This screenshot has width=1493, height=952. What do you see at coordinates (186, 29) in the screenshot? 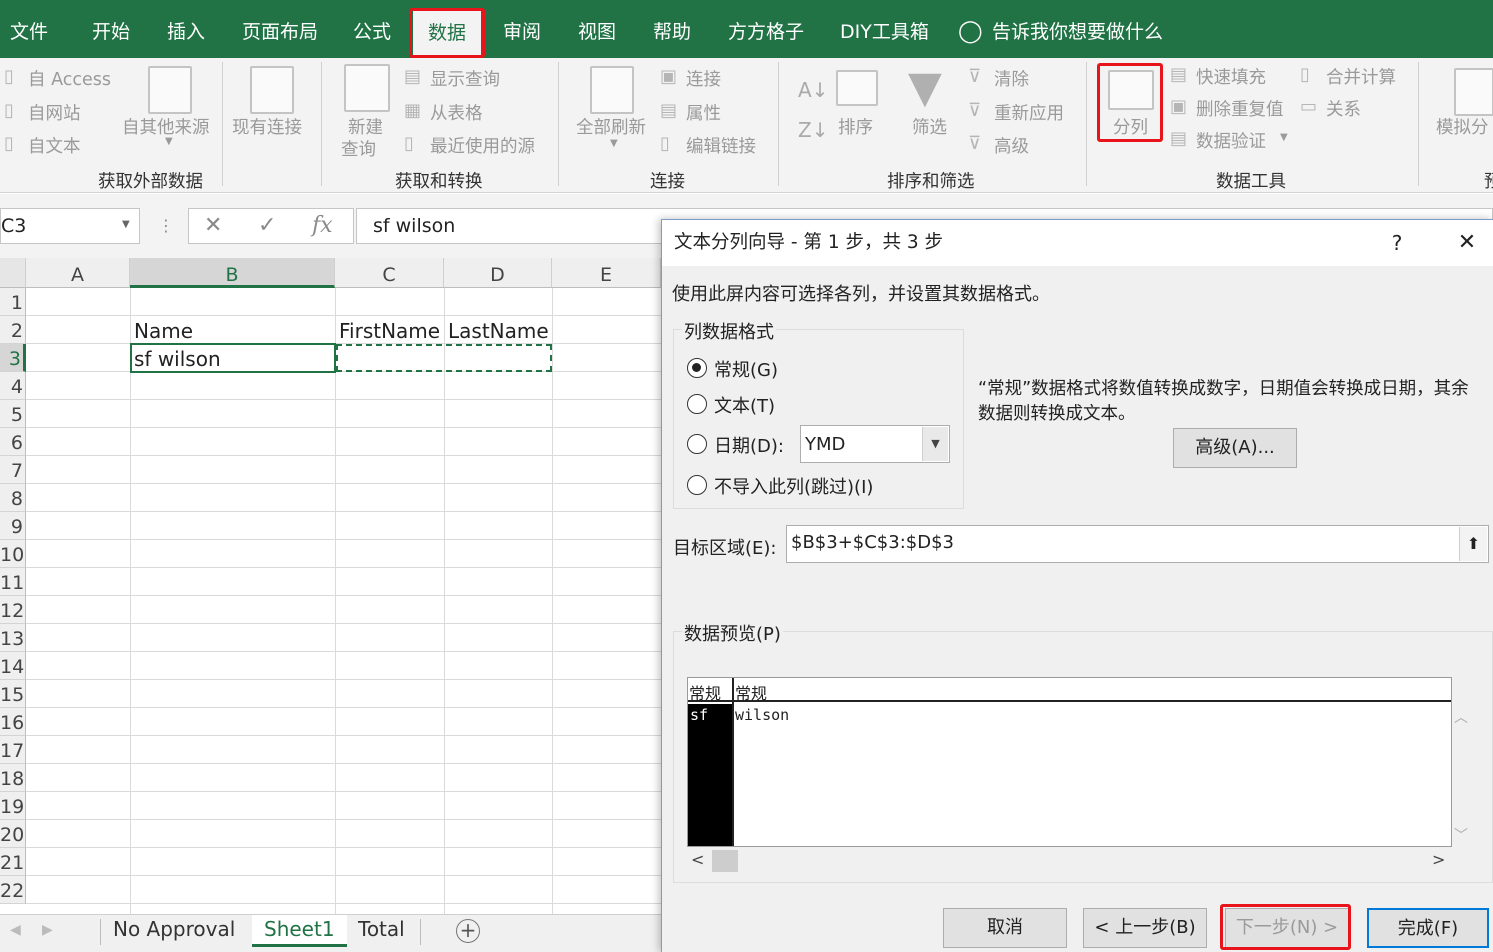
I see `tab-insert: 插入` at bounding box center [186, 29].